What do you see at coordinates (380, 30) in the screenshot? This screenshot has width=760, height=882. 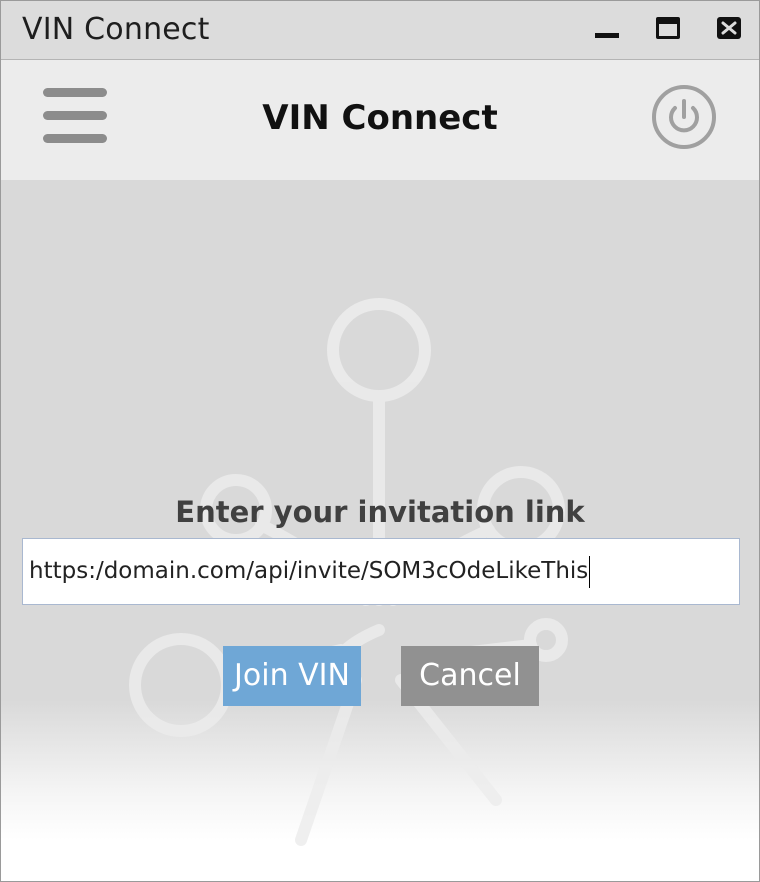 I see `title-bar: VIN Connect` at bounding box center [380, 30].